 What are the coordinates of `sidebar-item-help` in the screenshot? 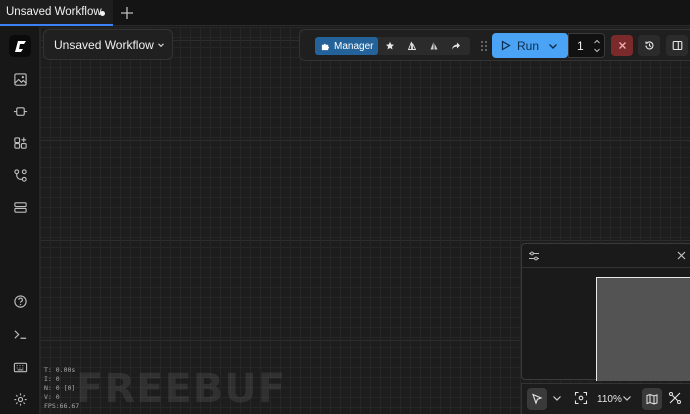 It's located at (20, 301).